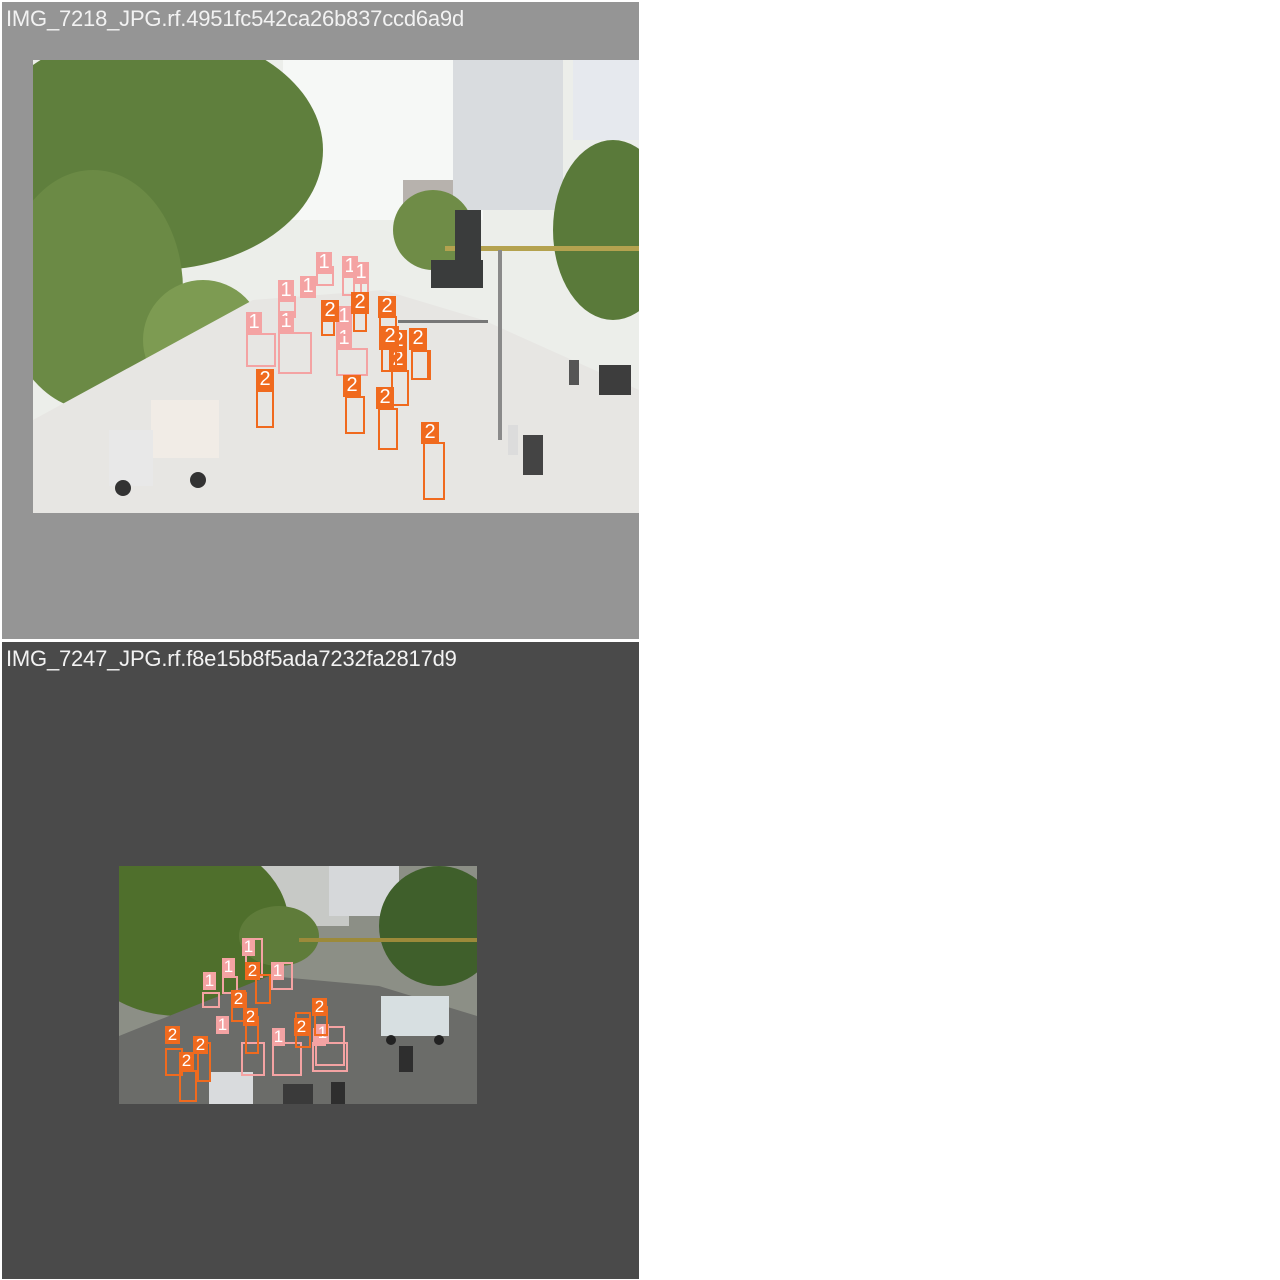 Image resolution: width=1280 pixels, height=1280 pixels. I want to click on street-photo: 1 1 1 1 1 1 1 1 2 2 2 2 2, so click(298, 985).